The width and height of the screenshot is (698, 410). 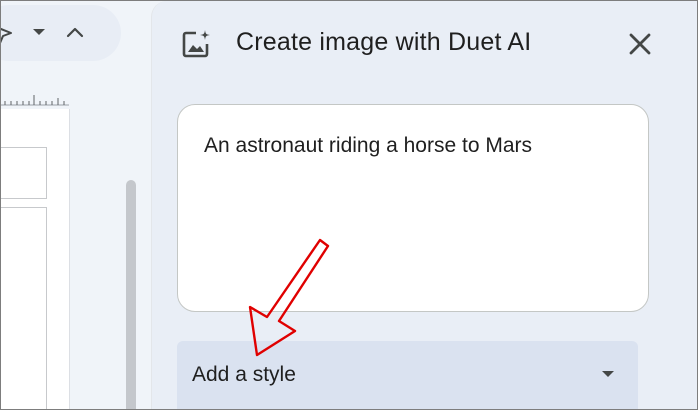 What do you see at coordinates (196, 44) in the screenshot?
I see `image-sparkle-icon` at bounding box center [196, 44].